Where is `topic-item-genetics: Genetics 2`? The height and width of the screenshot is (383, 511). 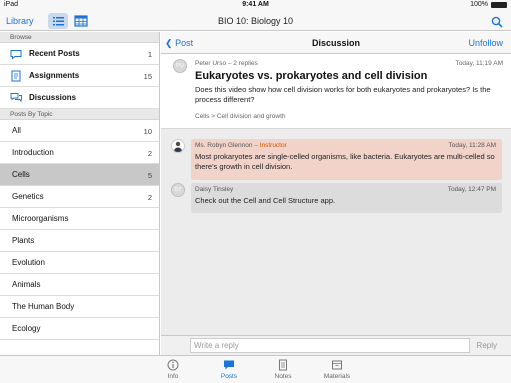 topic-item-genetics: Genetics 2 is located at coordinates (79, 197).